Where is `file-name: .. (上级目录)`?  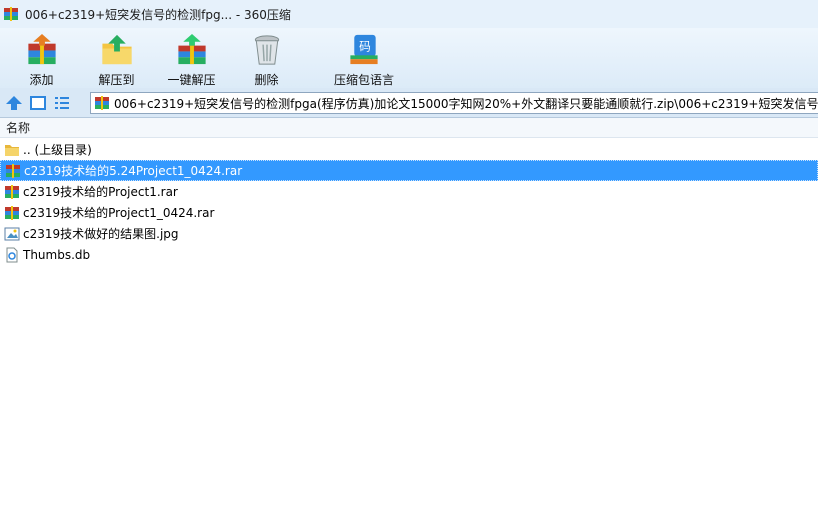 file-name: .. (上级目录) is located at coordinates (57, 150).